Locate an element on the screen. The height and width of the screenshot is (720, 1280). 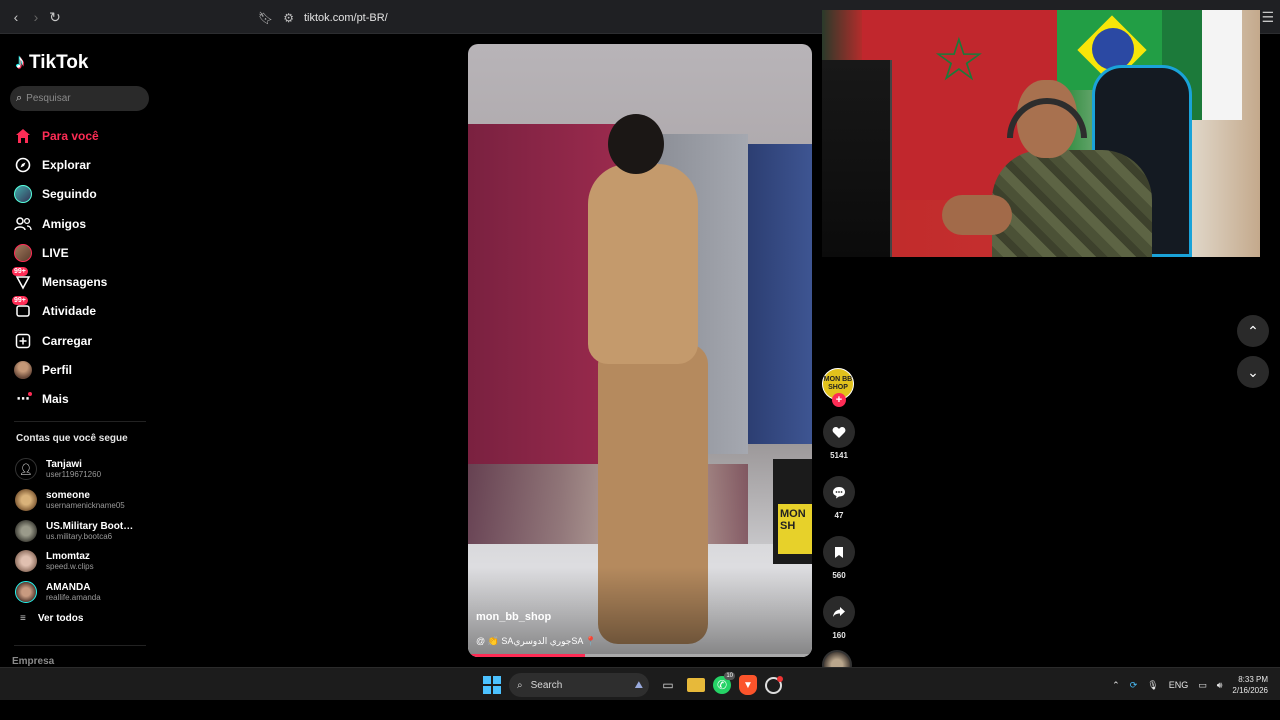
following-item: Lmomtaz speed.w.clips is located at coordinates (85, 561).